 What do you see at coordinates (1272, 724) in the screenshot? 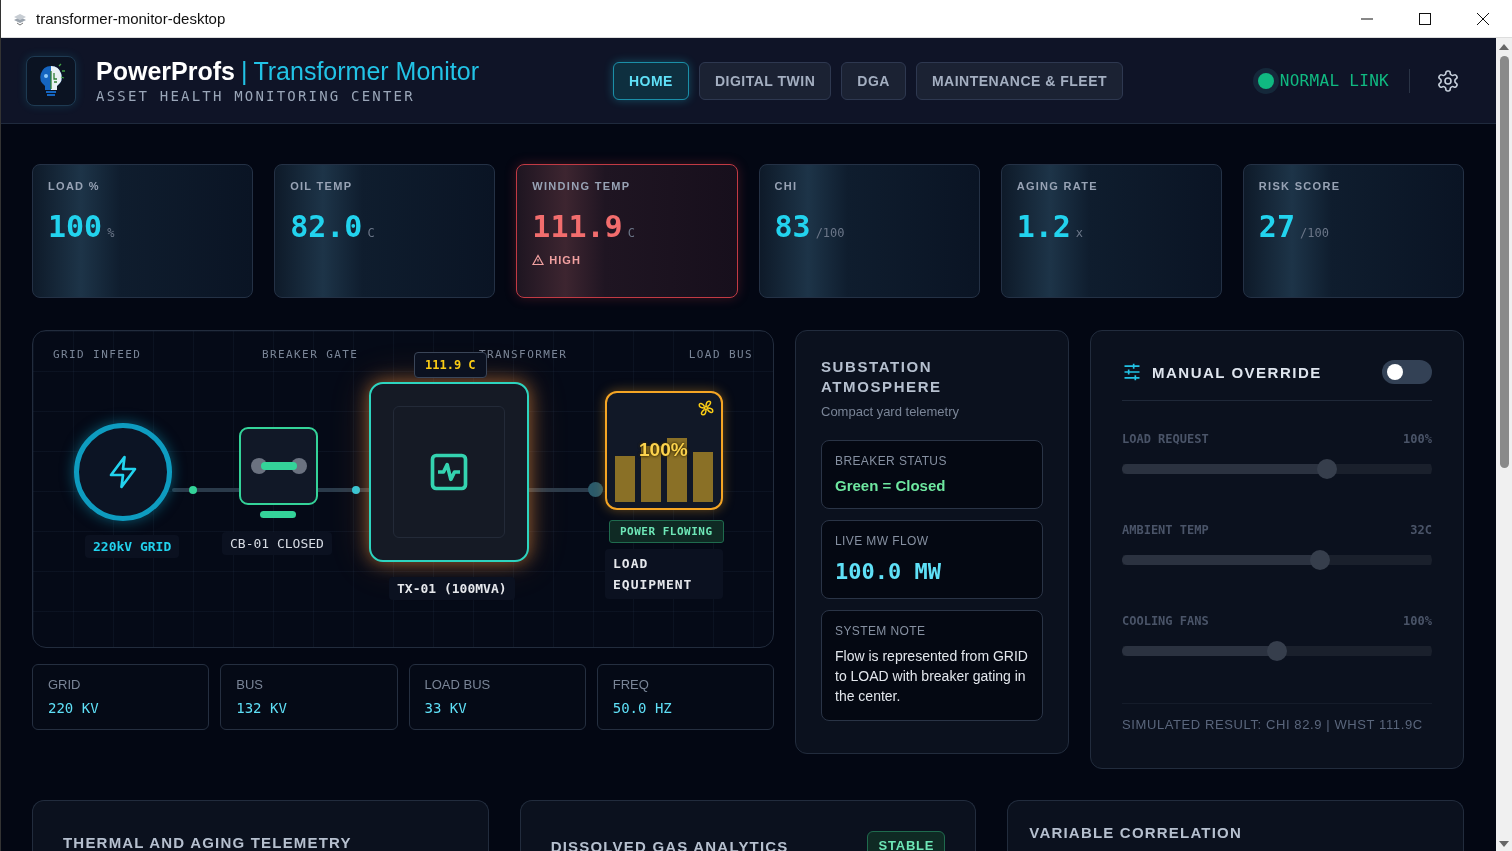
I see `simulated-result: SIMULATED RESULT: CHI 82.9 | WHST 111.9C` at bounding box center [1272, 724].